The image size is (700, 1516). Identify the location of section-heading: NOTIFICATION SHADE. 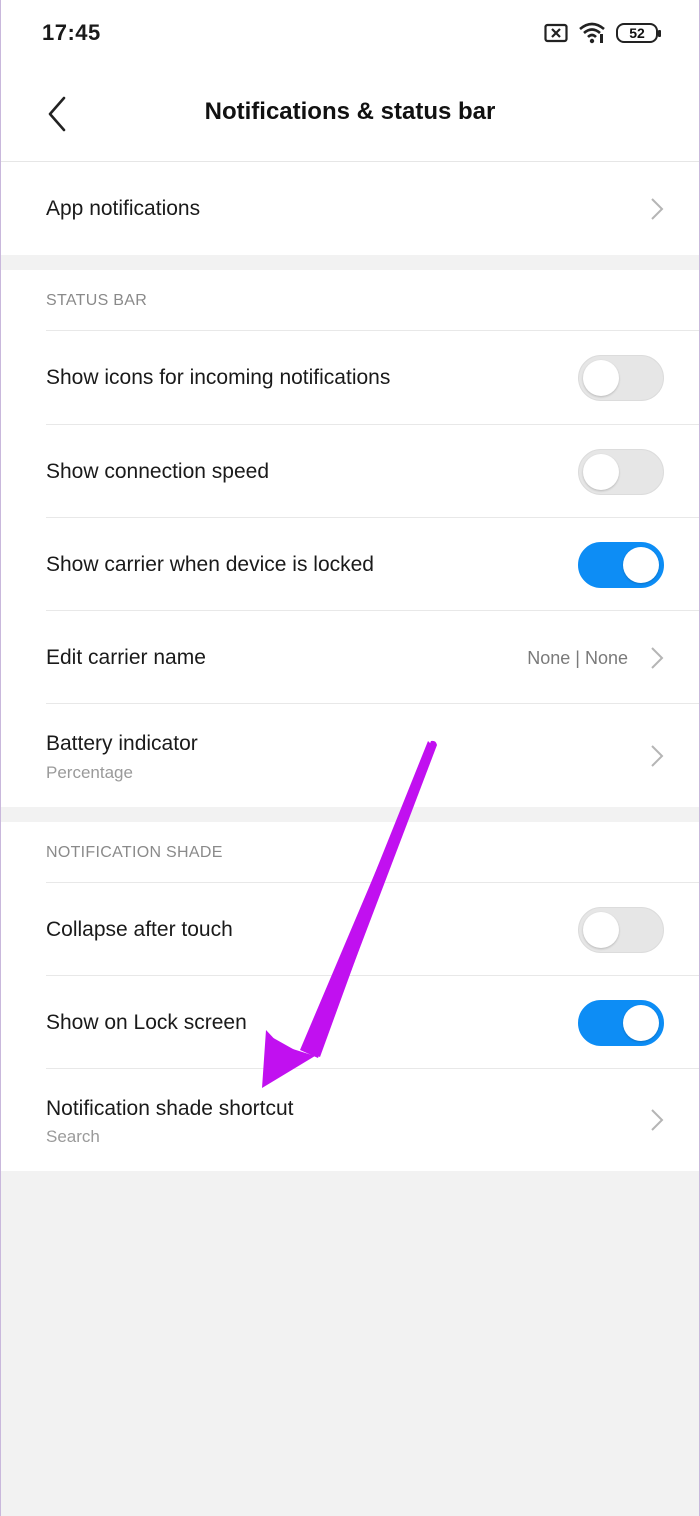
(134, 852).